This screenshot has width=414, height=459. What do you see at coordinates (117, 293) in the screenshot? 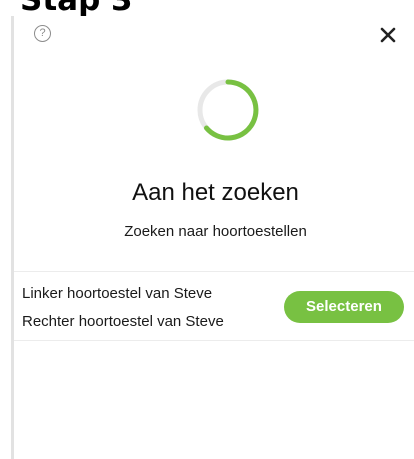
I see `device-name-left: Linker hoortoestel van Steve` at bounding box center [117, 293].